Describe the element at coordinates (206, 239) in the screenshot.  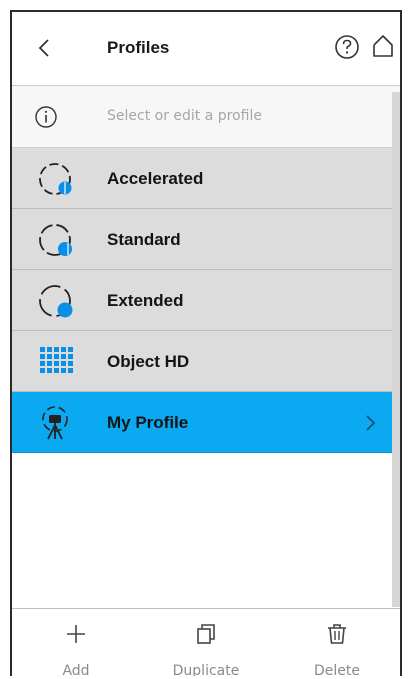
I see `profile-item-standard: Standard` at that location.